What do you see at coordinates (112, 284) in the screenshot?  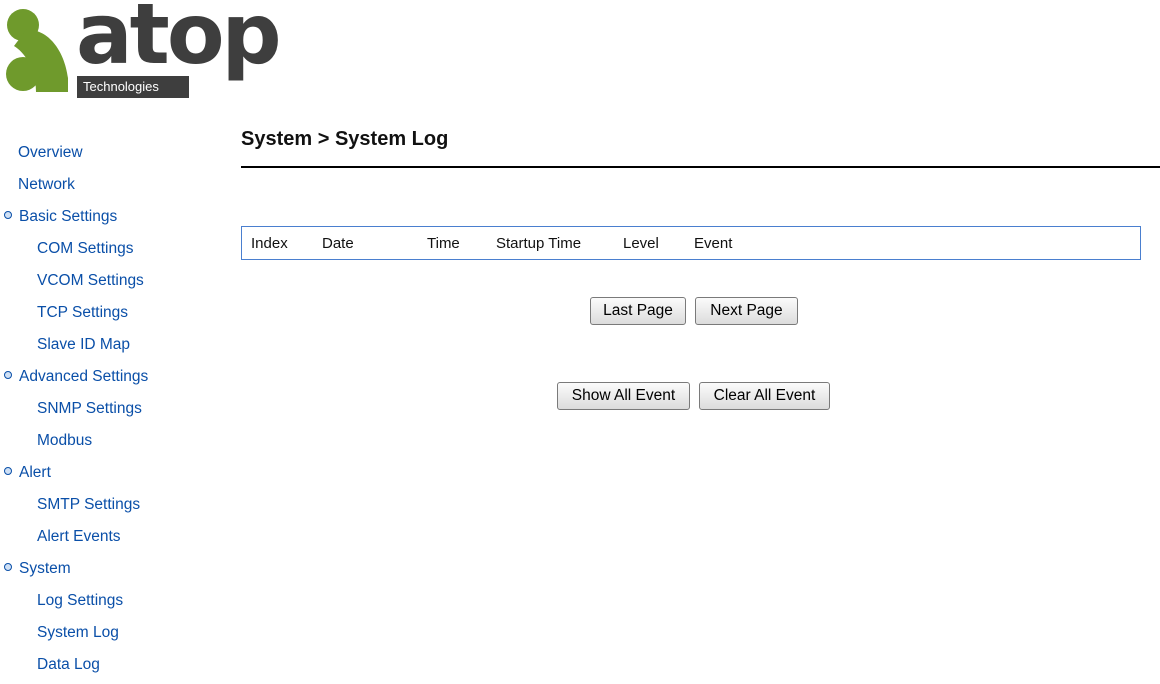 I see `sidebar-item-vcom-settings: VCOM Settings` at bounding box center [112, 284].